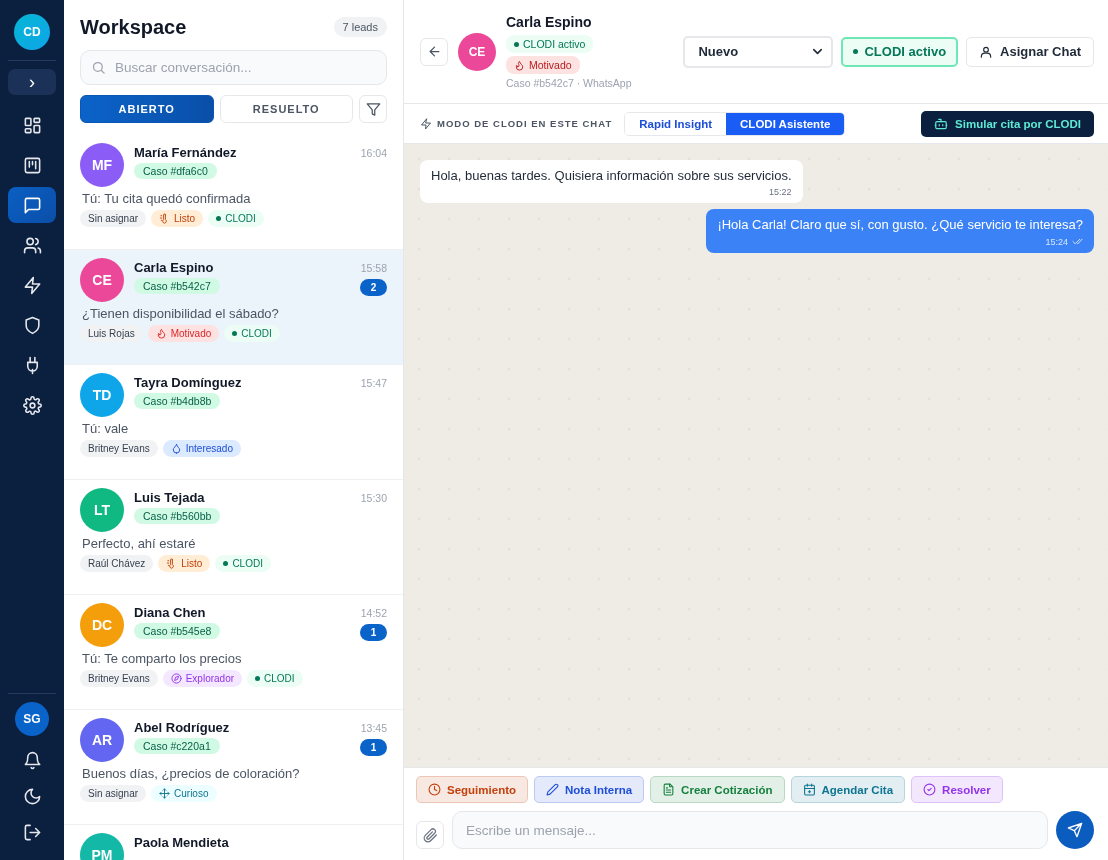  Describe the element at coordinates (191, 773) in the screenshot. I see `message-preview: Buenos días, ¿precios de coloración?` at that location.